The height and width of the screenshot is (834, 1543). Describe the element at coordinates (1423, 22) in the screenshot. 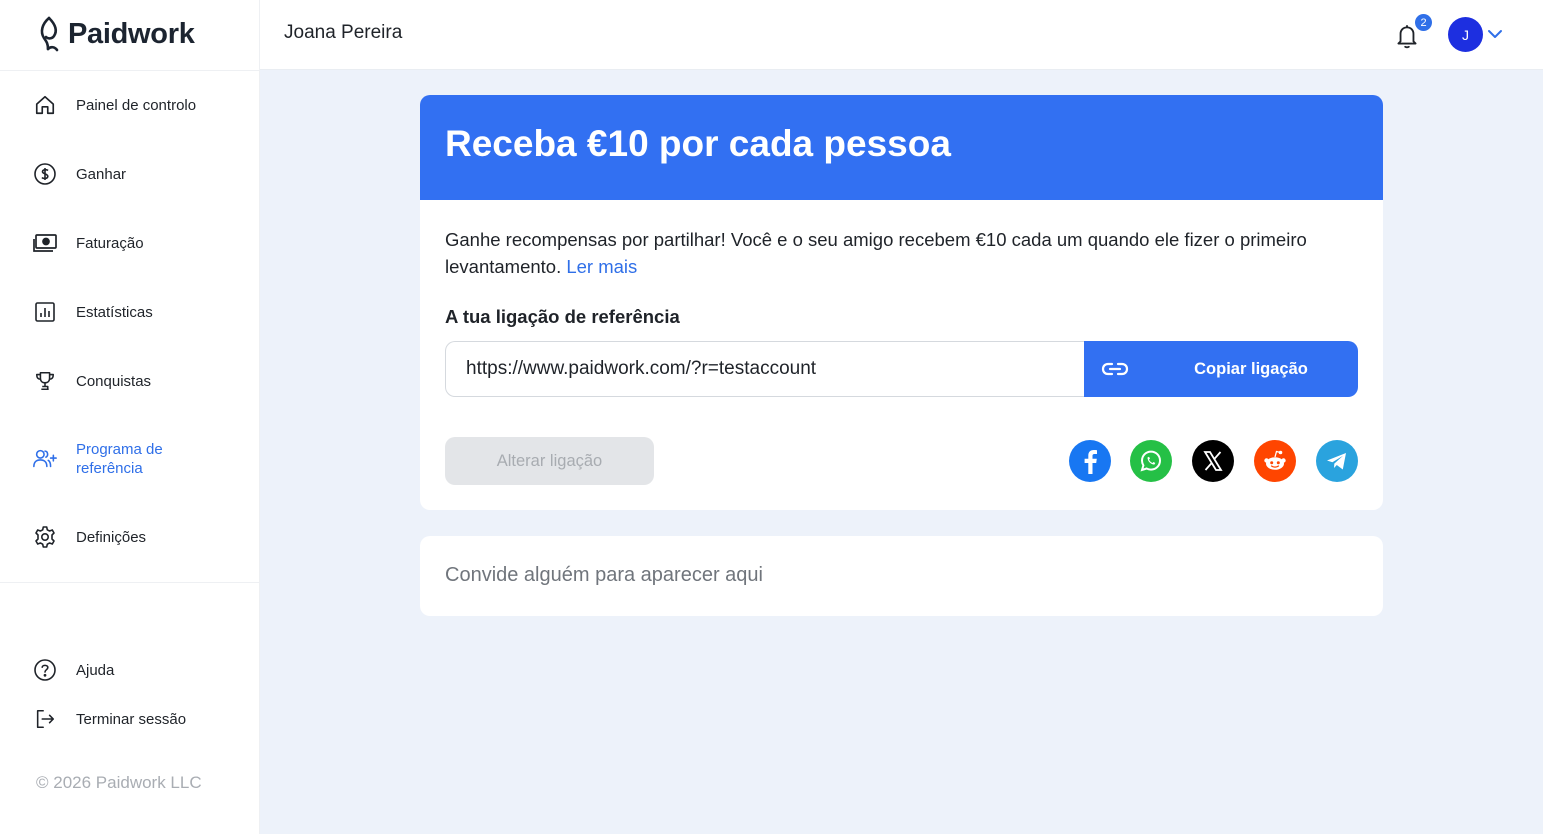

I see `notification-badge: 2` at that location.